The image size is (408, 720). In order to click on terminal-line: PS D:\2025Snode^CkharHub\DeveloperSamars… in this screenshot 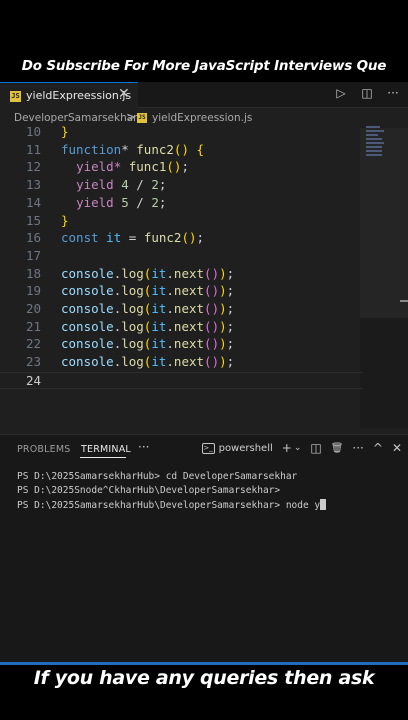, I will do `click(149, 490)`.